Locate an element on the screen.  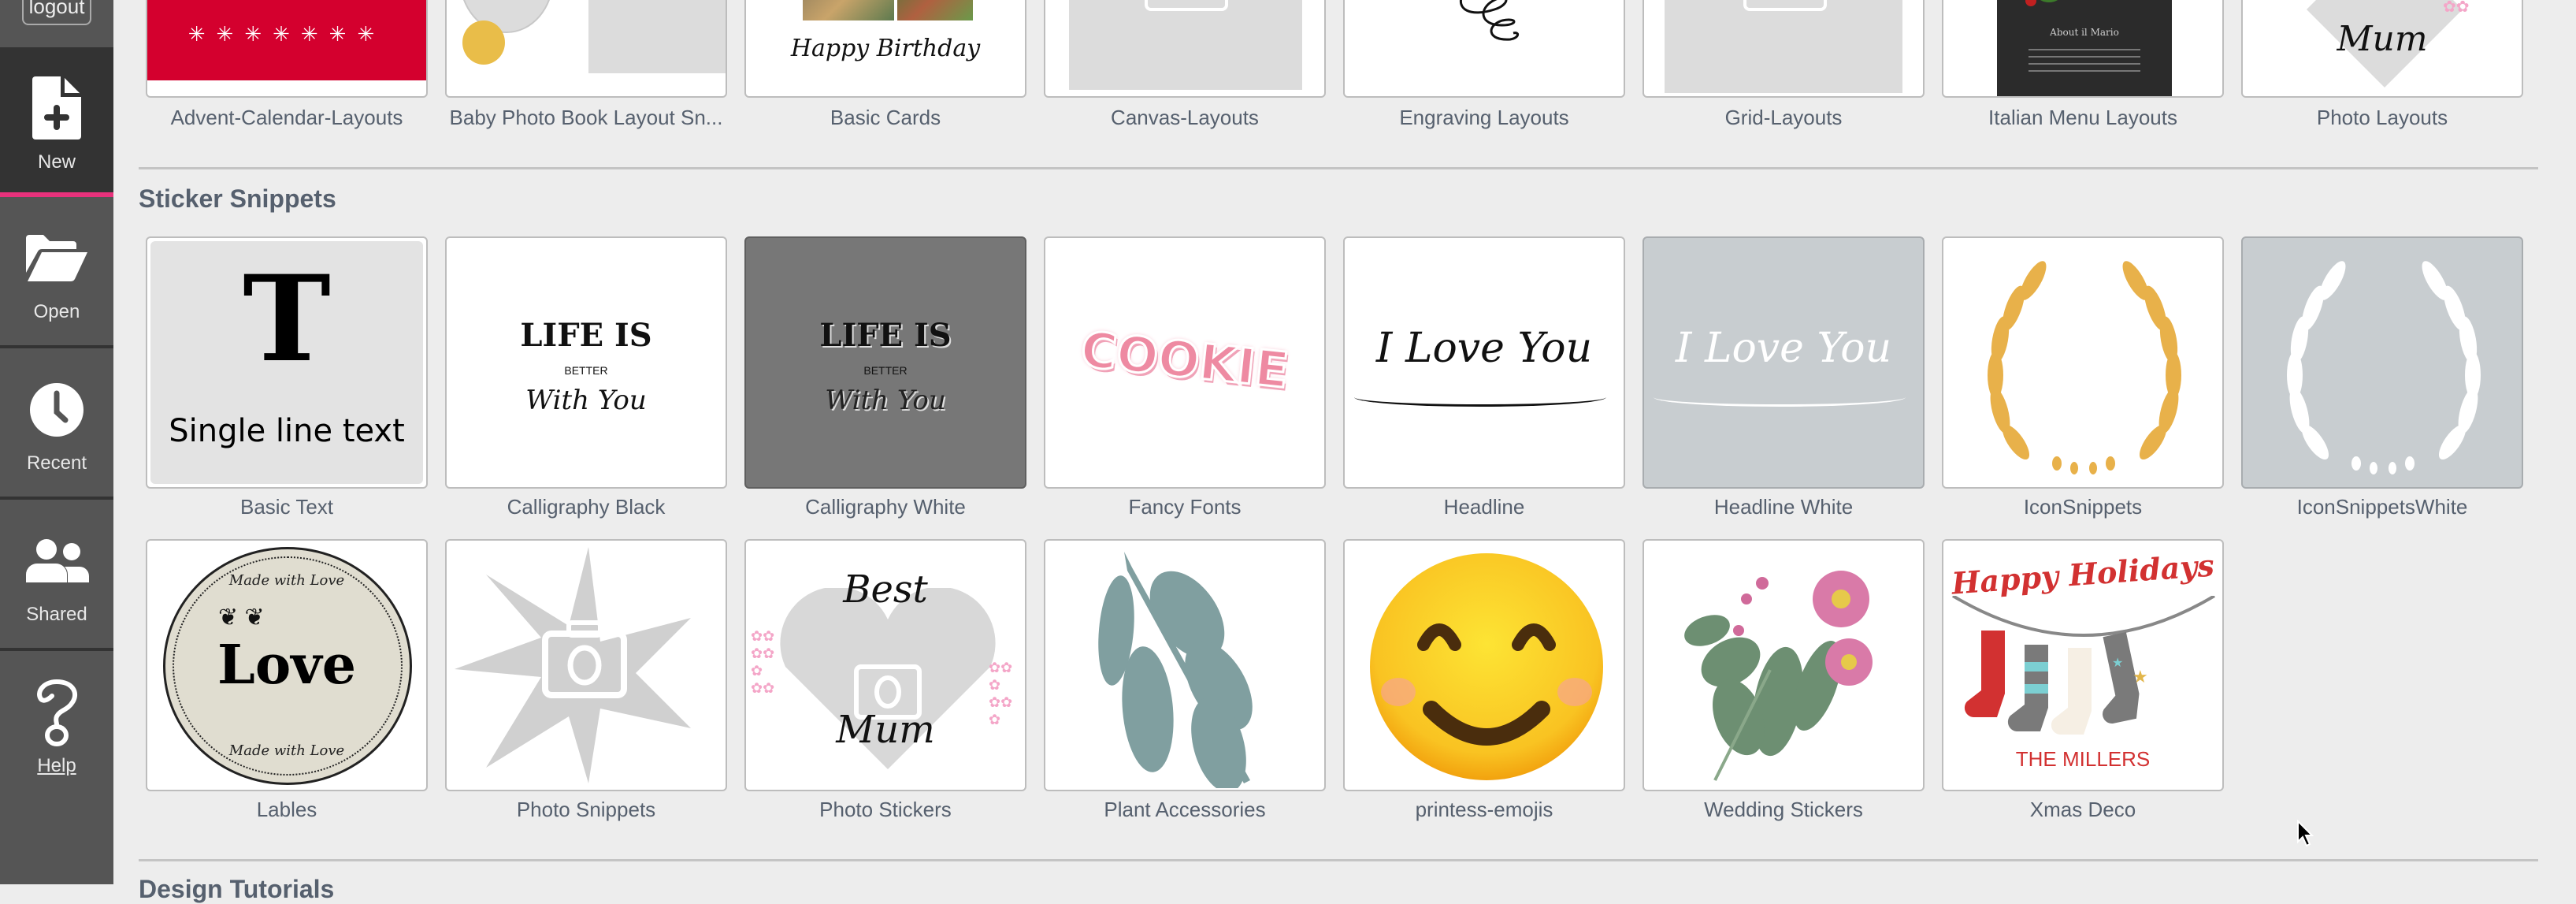
thumb-line: Mum is located at coordinates (885, 730).